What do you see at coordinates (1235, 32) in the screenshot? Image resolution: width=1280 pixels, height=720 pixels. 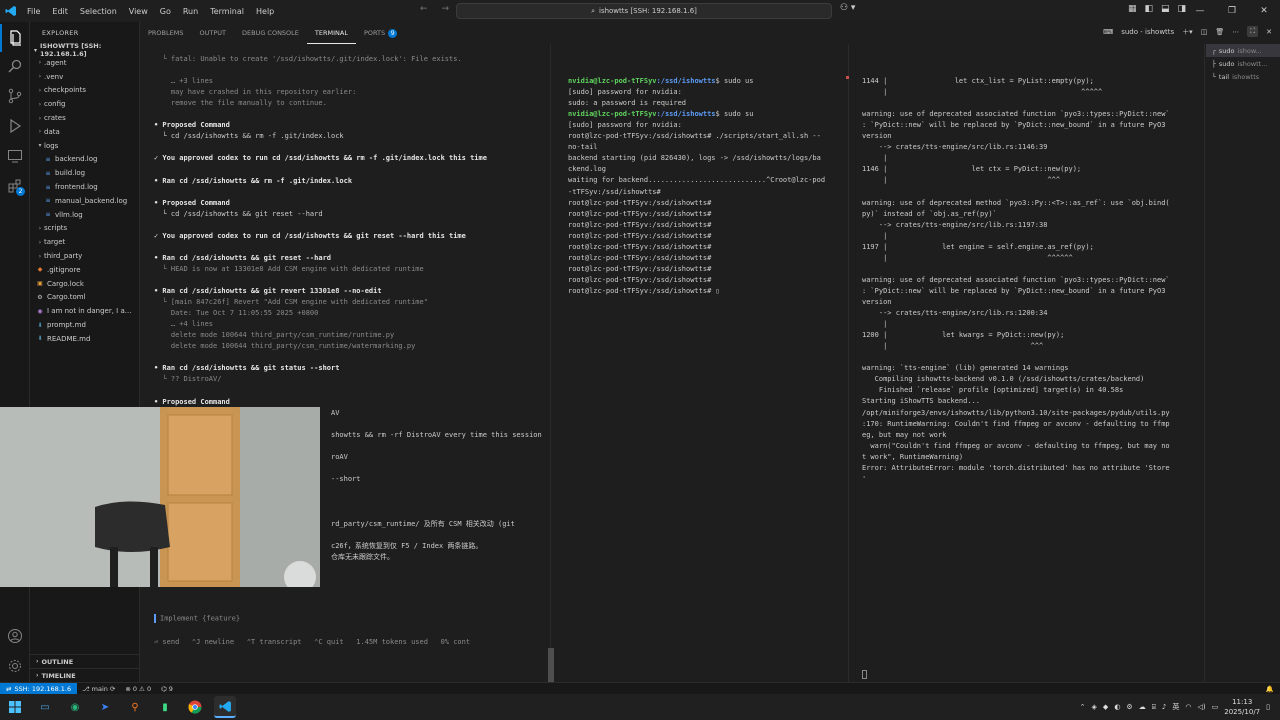 I see `more-actions-icon: ⋯` at bounding box center [1235, 32].